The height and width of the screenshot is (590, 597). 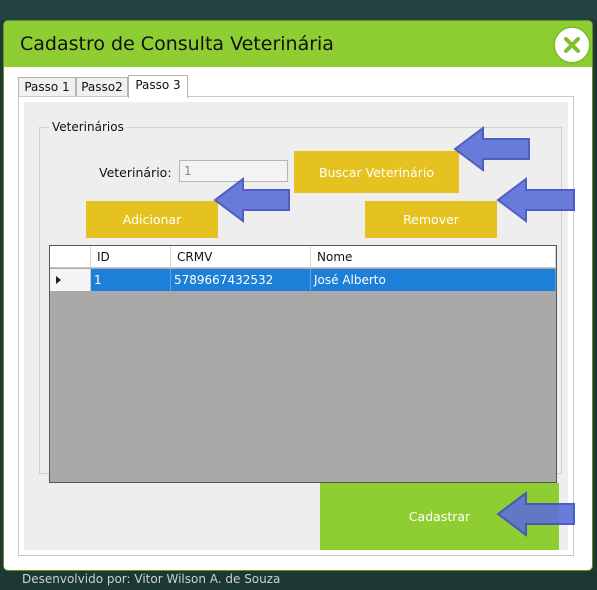 I want to click on grid-header: ID CRMV Nome, so click(x=303, y=257).